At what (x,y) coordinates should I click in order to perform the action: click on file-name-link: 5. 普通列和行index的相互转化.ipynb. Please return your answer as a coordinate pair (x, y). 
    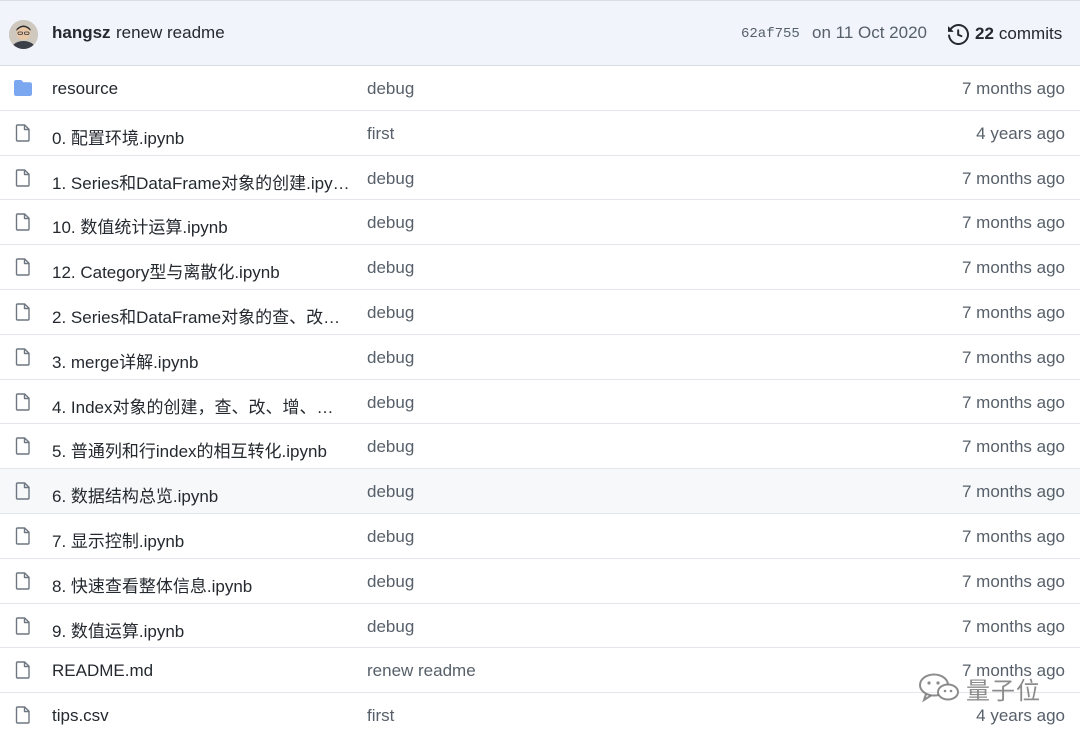
    Looking at the image, I should click on (201, 449).